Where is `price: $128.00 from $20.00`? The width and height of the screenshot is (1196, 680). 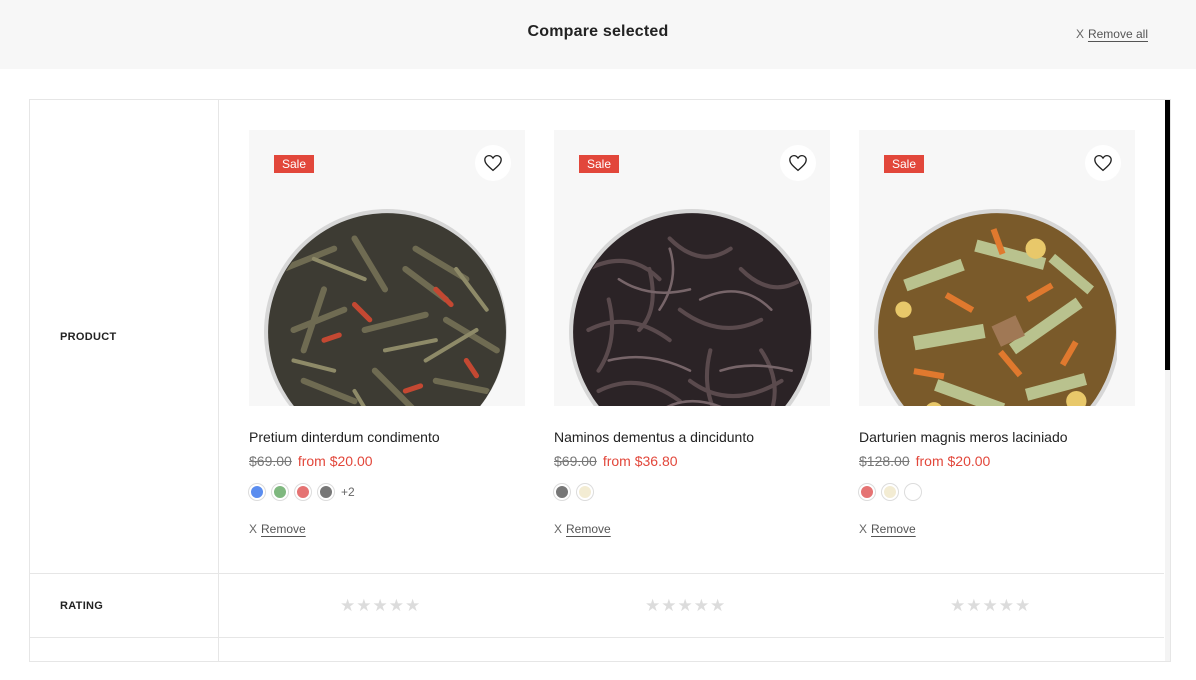 price: $128.00 from $20.00 is located at coordinates (997, 461).